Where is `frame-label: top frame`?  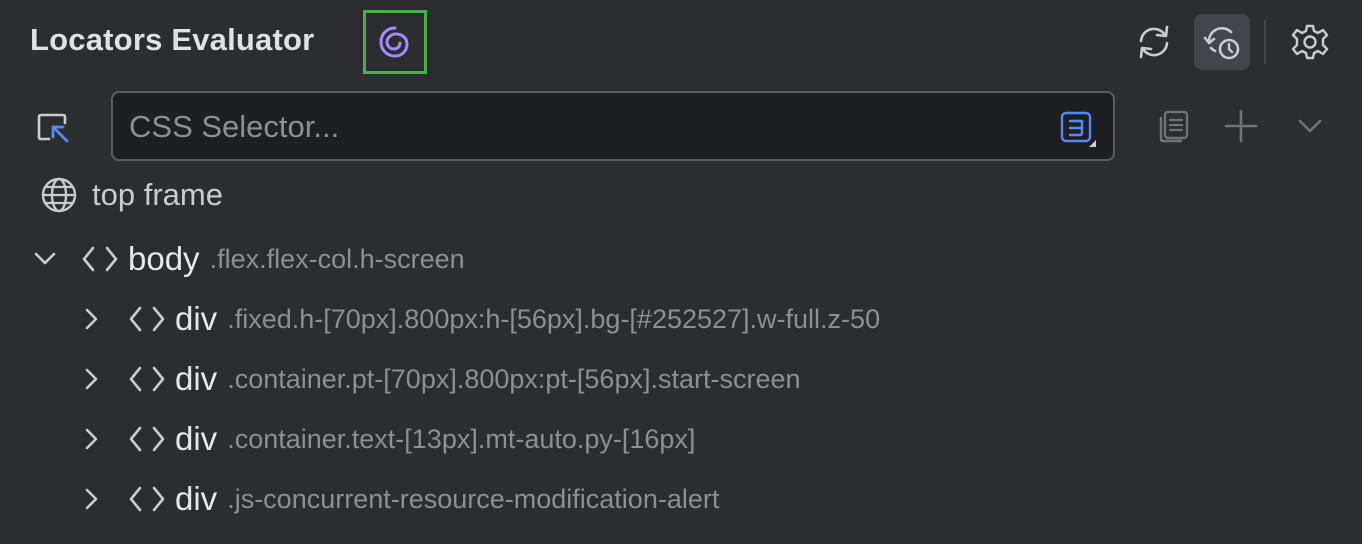 frame-label: top frame is located at coordinates (157, 194).